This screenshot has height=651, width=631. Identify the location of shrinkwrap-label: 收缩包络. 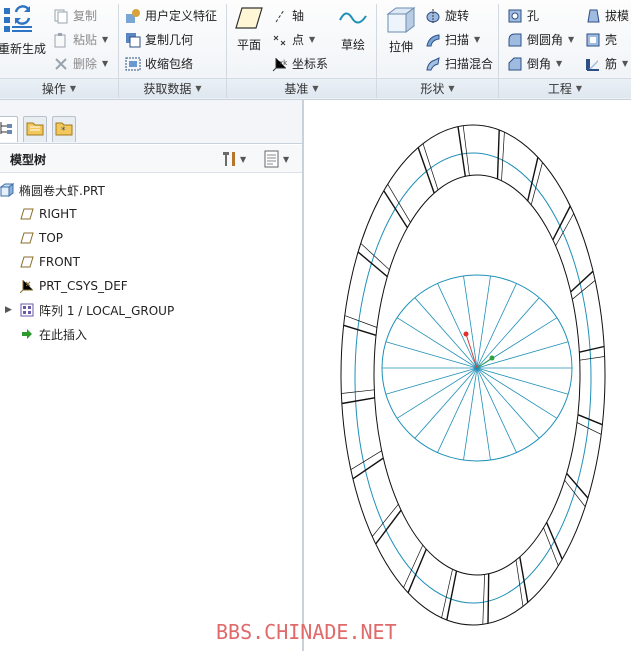
(169, 64).